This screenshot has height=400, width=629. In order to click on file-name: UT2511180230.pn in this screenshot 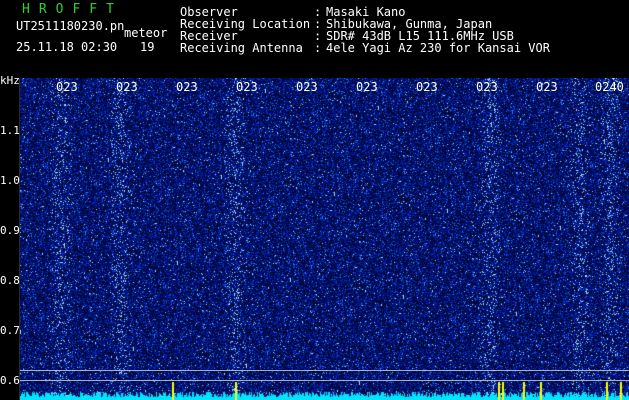, I will do `click(70, 26)`.